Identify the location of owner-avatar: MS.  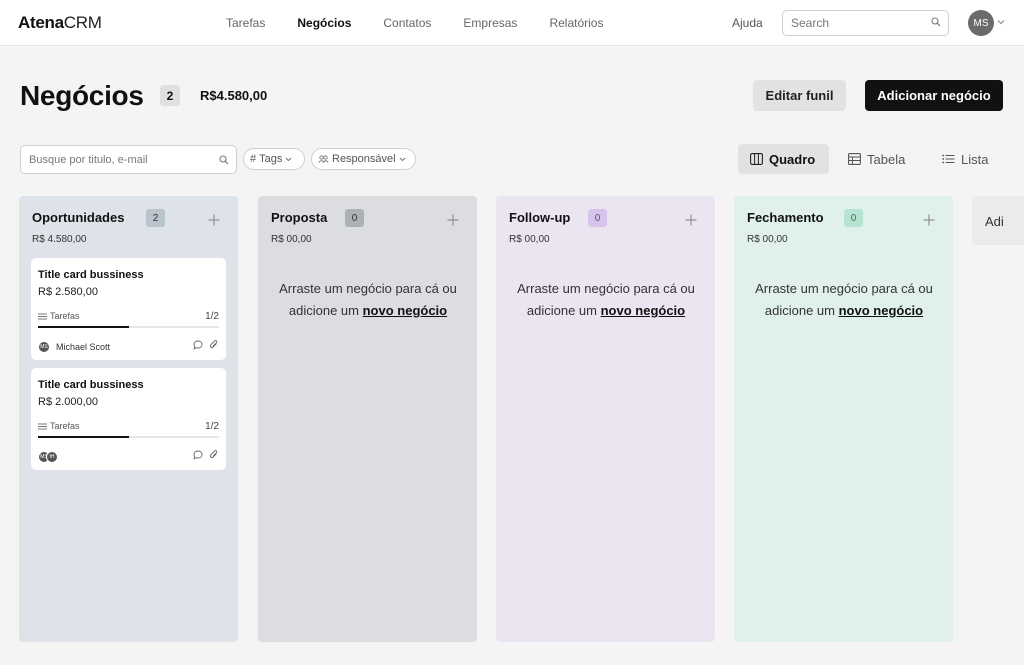
(44, 347).